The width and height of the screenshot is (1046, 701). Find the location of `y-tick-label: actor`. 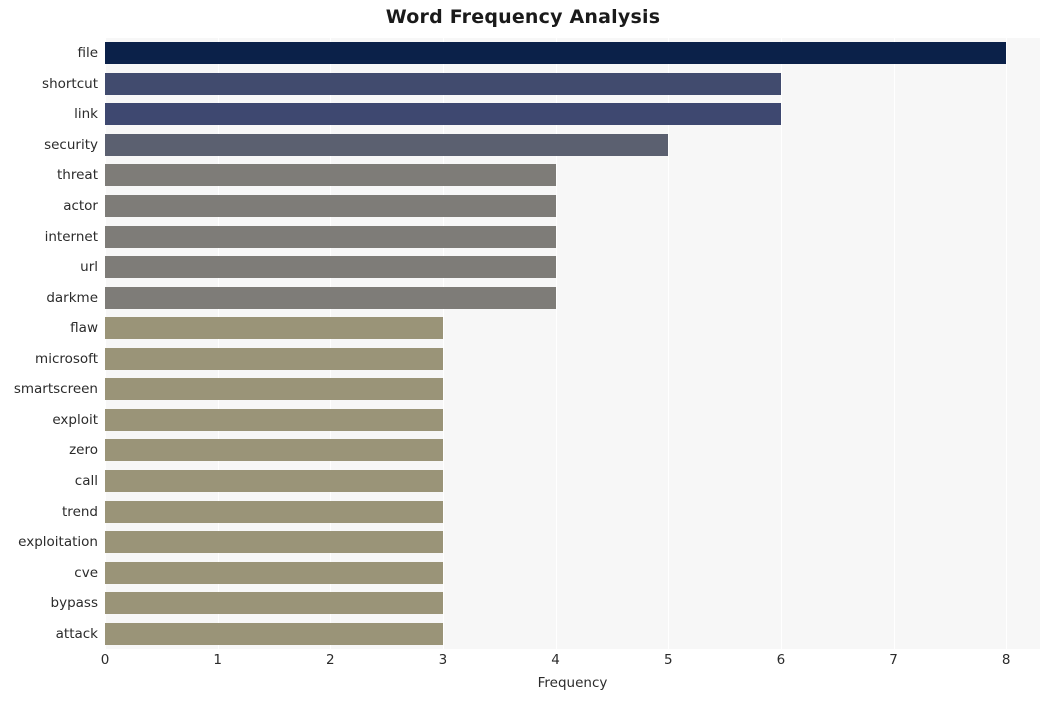

y-tick-label: actor is located at coordinates (80, 206).